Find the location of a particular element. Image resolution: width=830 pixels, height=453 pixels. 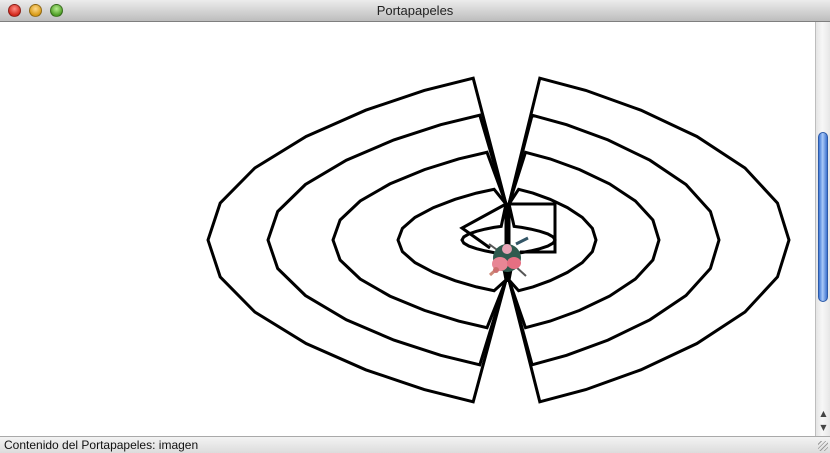

resize-grip-icon is located at coordinates (823, 446).